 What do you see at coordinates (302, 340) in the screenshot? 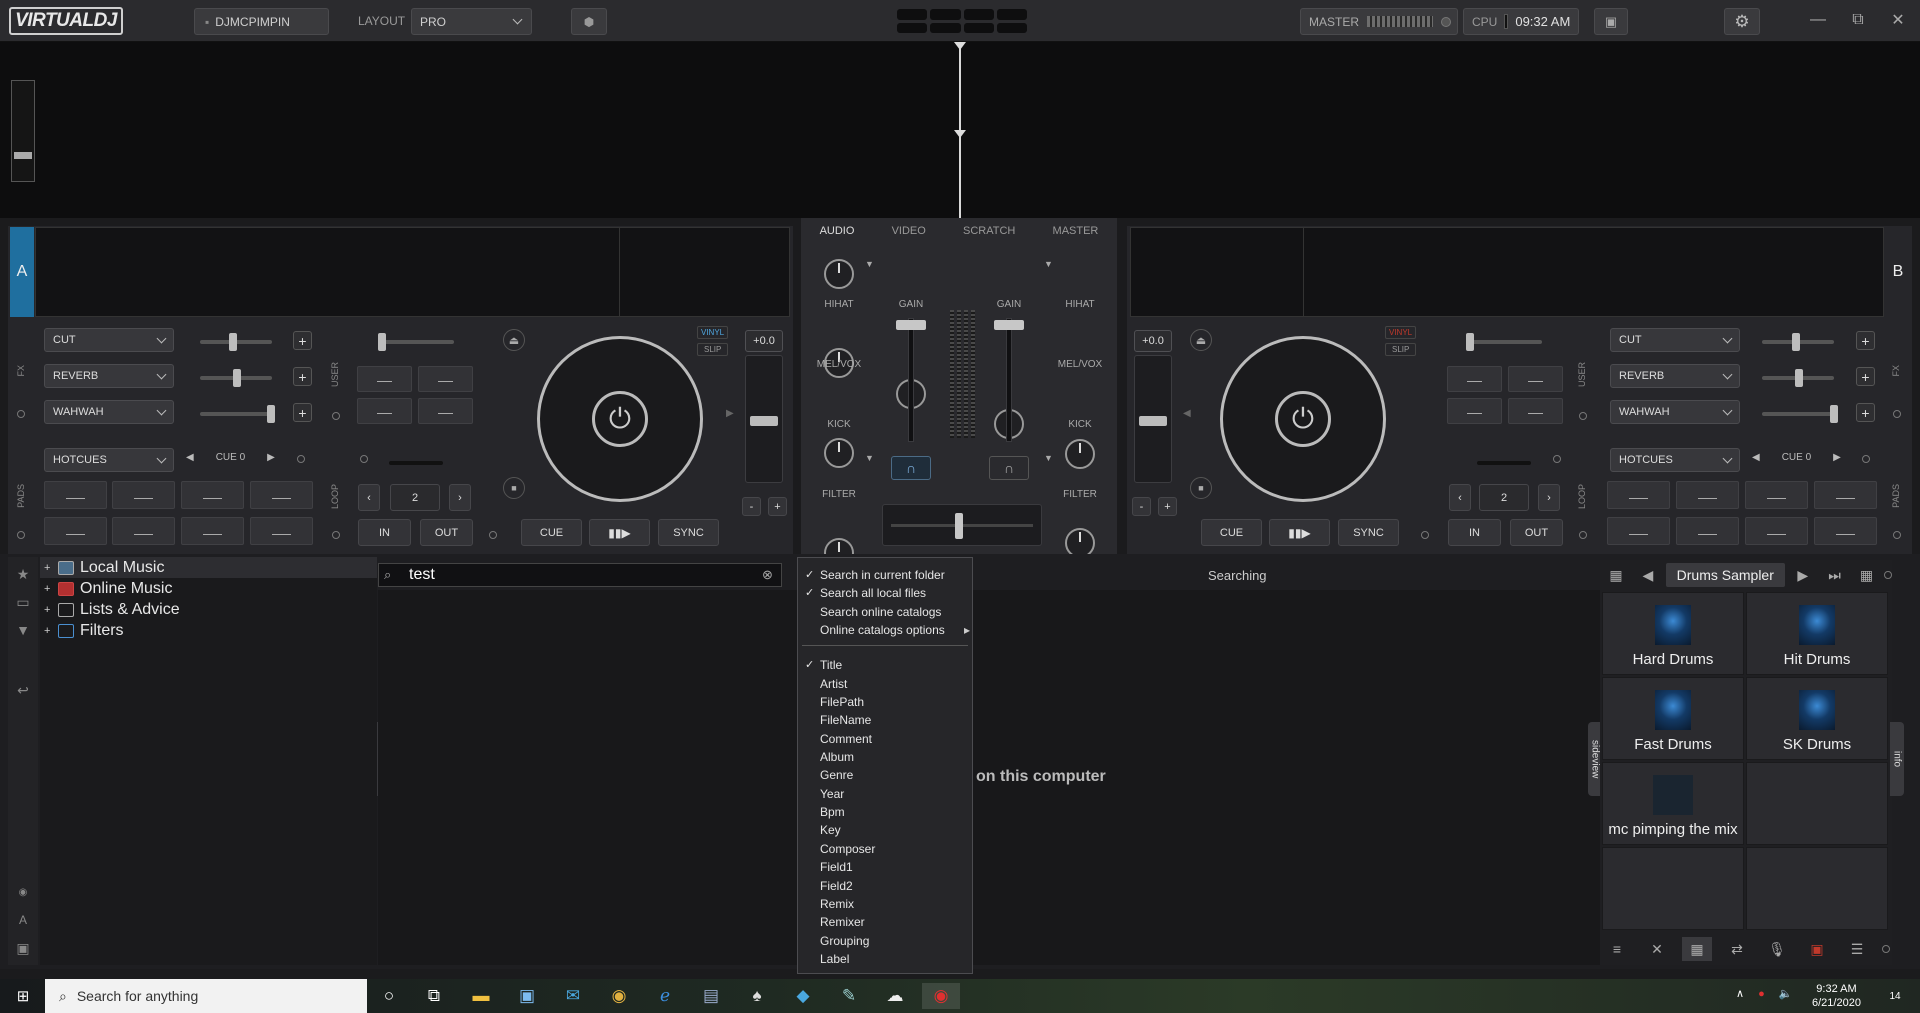
I see `deck-a-fx1-add-button: +` at bounding box center [302, 340].